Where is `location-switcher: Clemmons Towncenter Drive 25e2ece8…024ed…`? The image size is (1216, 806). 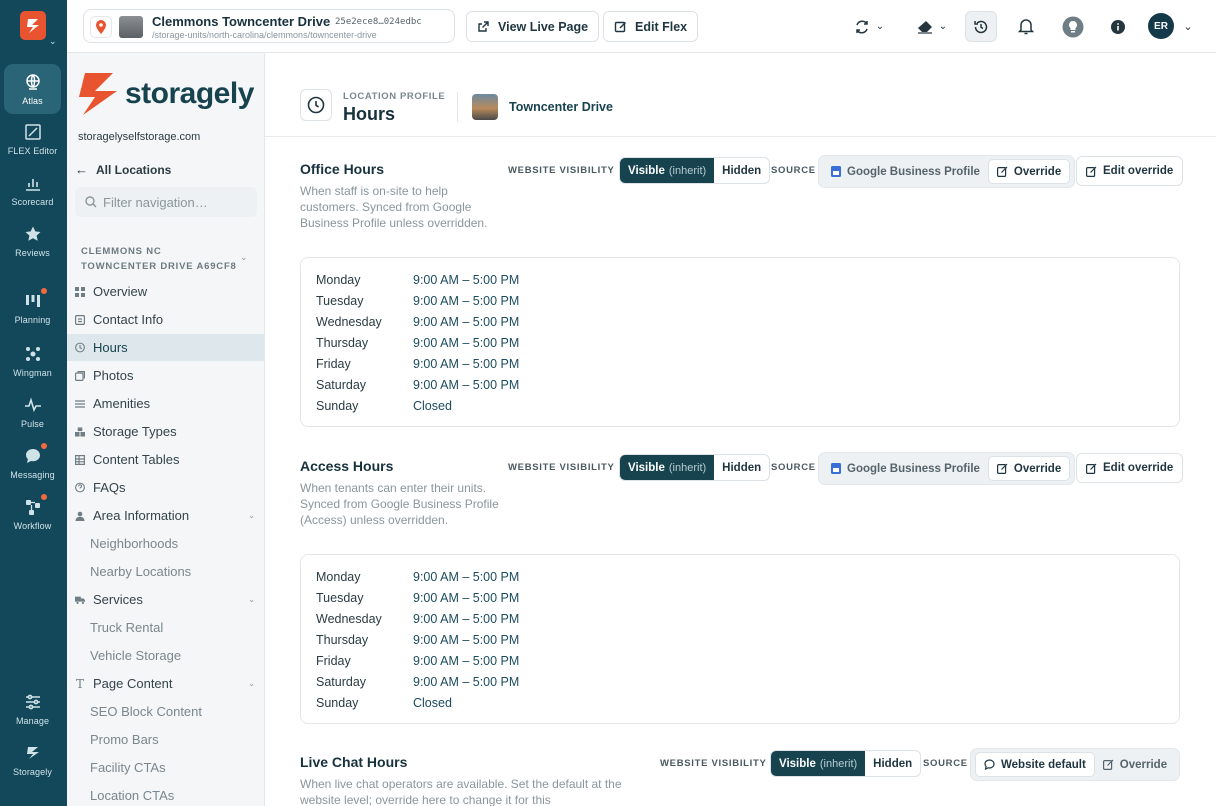 location-switcher: Clemmons Towncenter Drive 25e2ece8…024ed… is located at coordinates (269, 26).